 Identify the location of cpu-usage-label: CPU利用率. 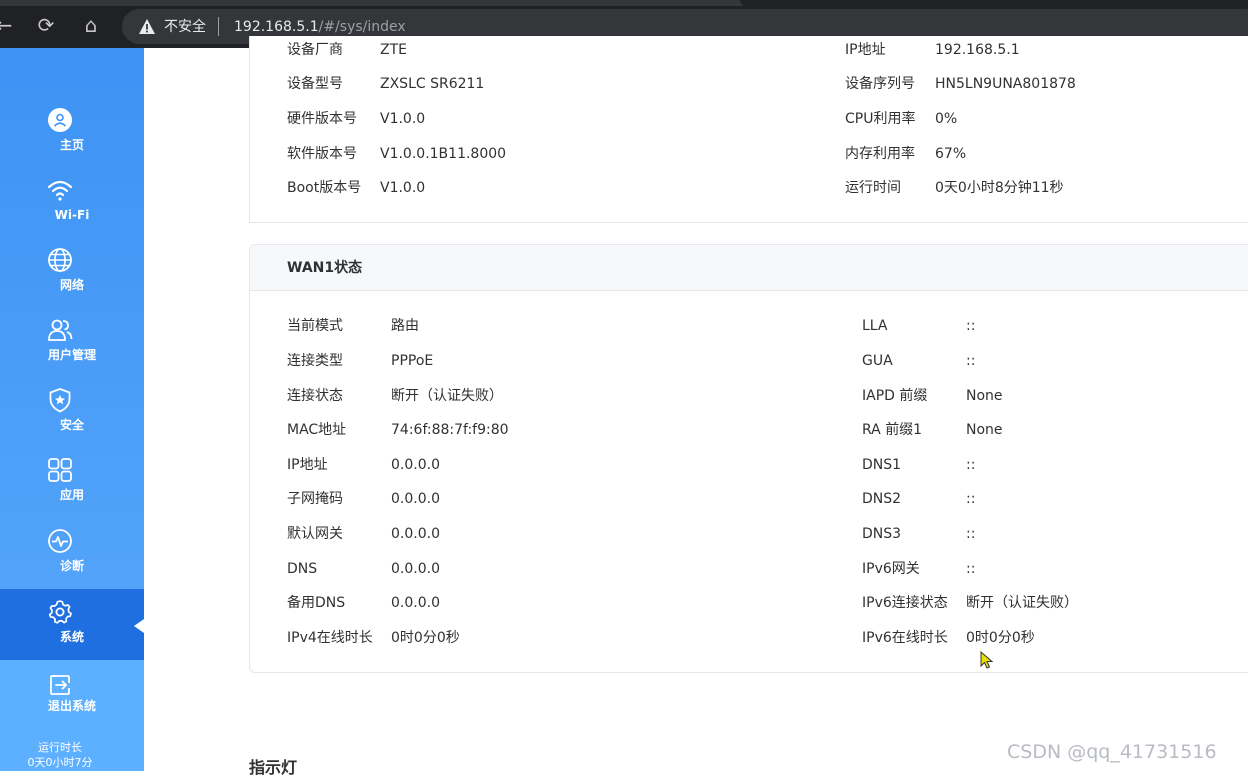
(880, 119).